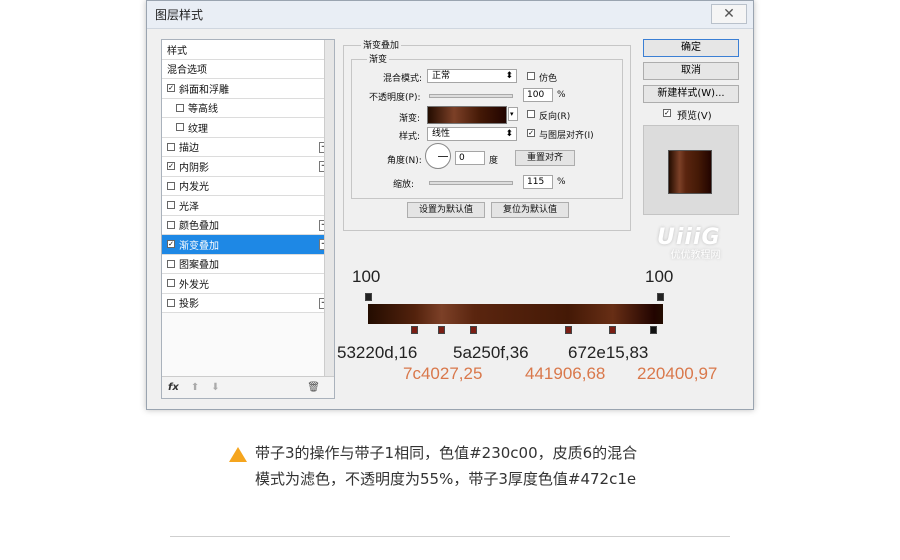 The height and width of the screenshot is (560, 900). I want to click on cancel-button: 取消, so click(691, 71).